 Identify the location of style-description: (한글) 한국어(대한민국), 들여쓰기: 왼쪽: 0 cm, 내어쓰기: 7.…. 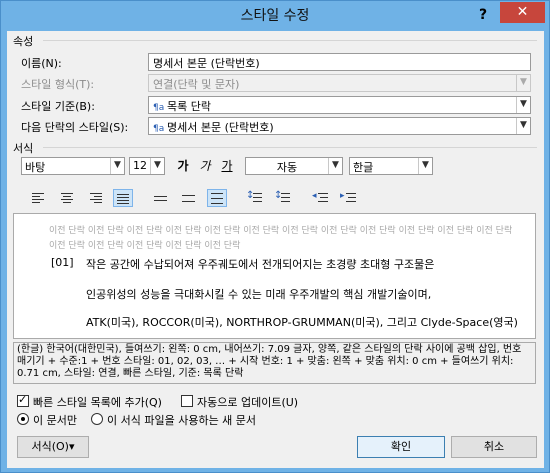
(274, 363).